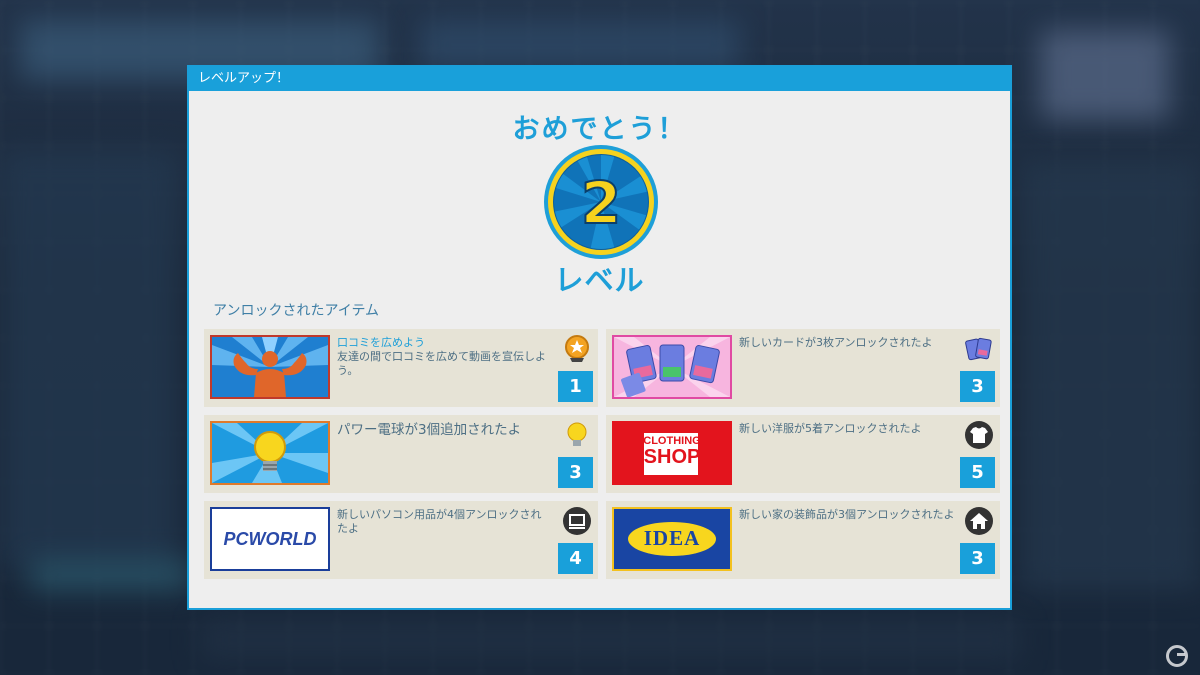 The width and height of the screenshot is (1200, 675). What do you see at coordinates (847, 514) in the screenshot?
I see `item-description: 新しい家の装飾品が3個アンロックされたよ` at bounding box center [847, 514].